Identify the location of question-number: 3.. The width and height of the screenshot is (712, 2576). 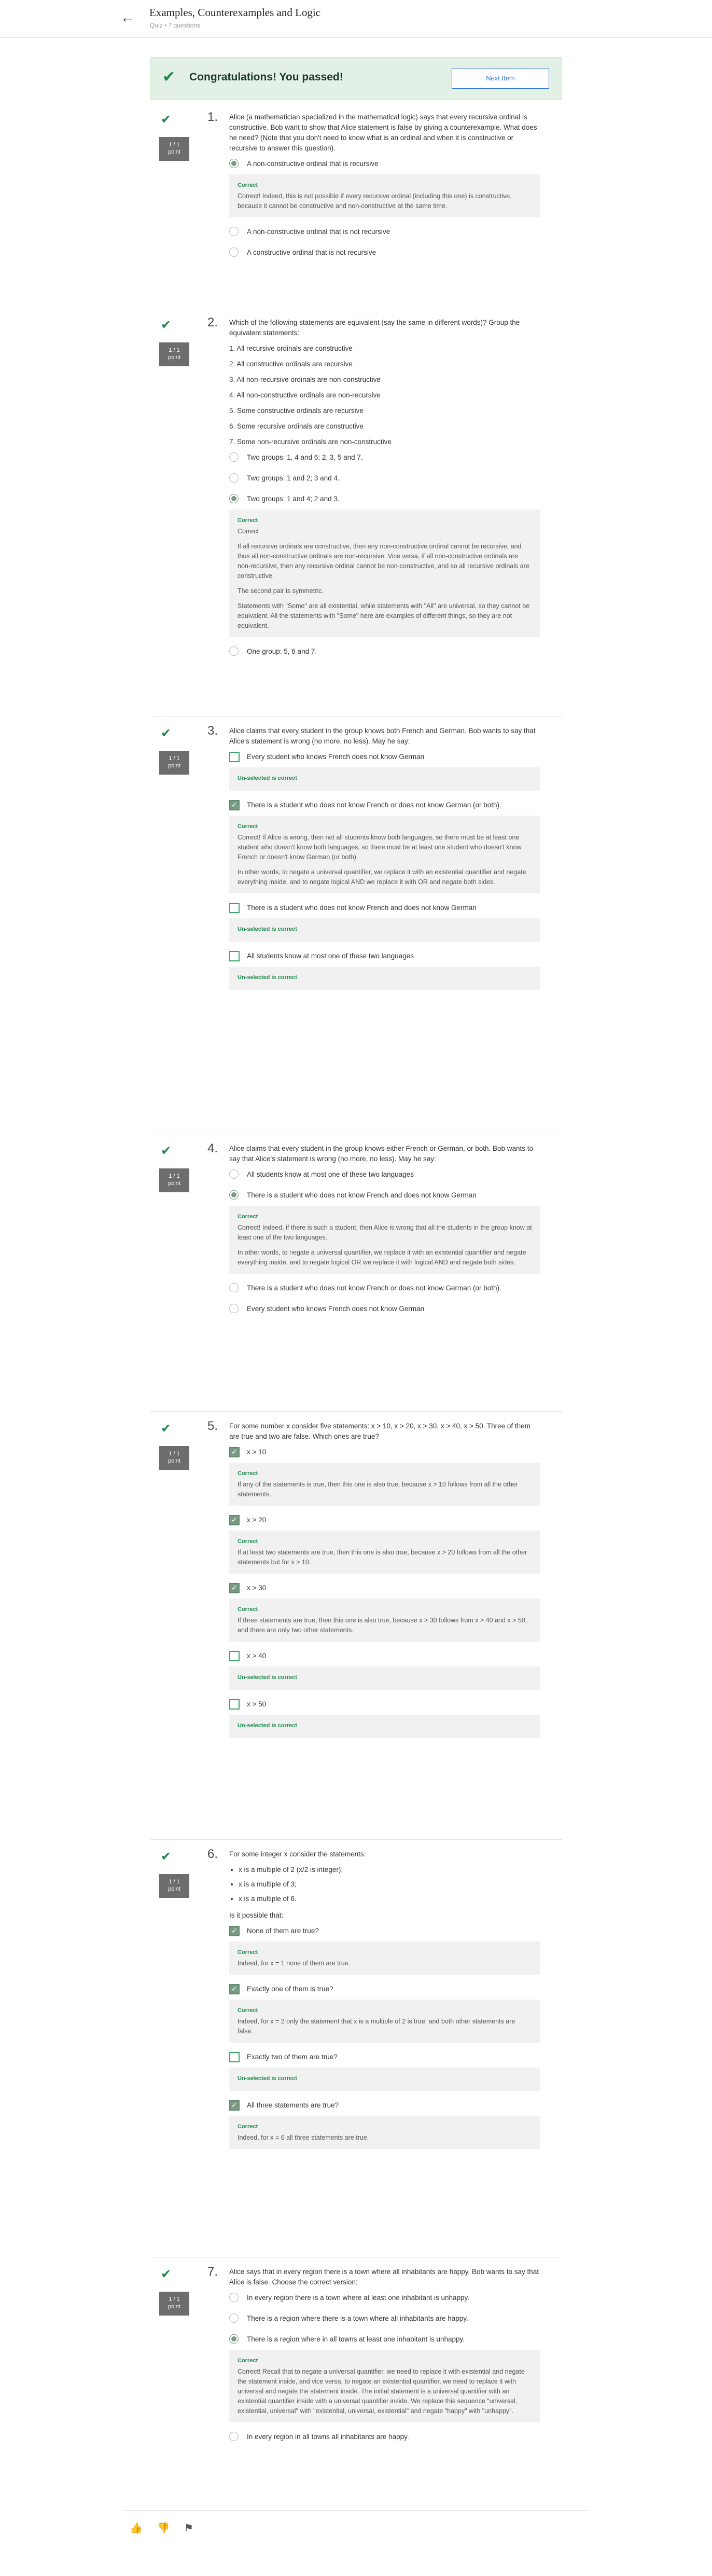
(212, 731).